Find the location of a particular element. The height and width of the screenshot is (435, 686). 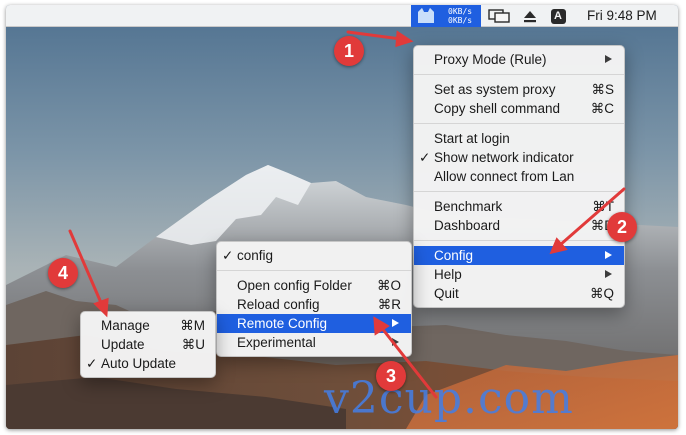

network-speed-indicator: 0KB/s 0KB/s is located at coordinates (446, 16).